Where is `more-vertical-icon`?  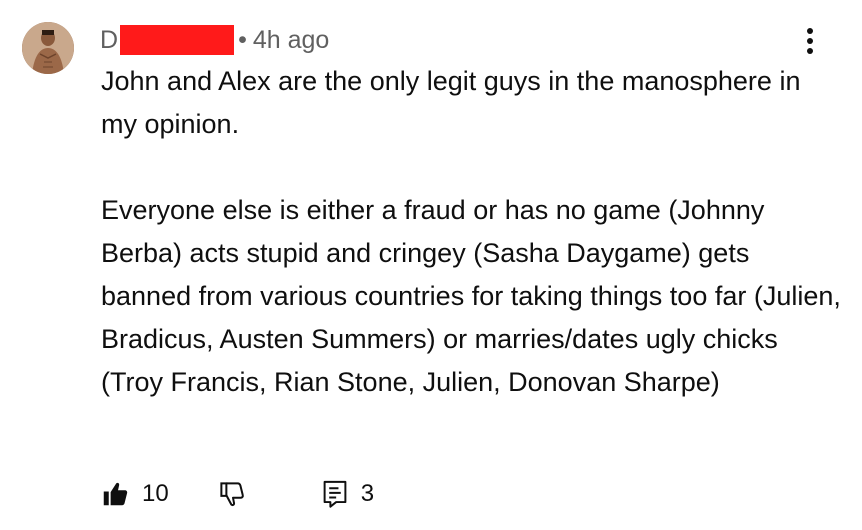
more-vertical-icon is located at coordinates (810, 41).